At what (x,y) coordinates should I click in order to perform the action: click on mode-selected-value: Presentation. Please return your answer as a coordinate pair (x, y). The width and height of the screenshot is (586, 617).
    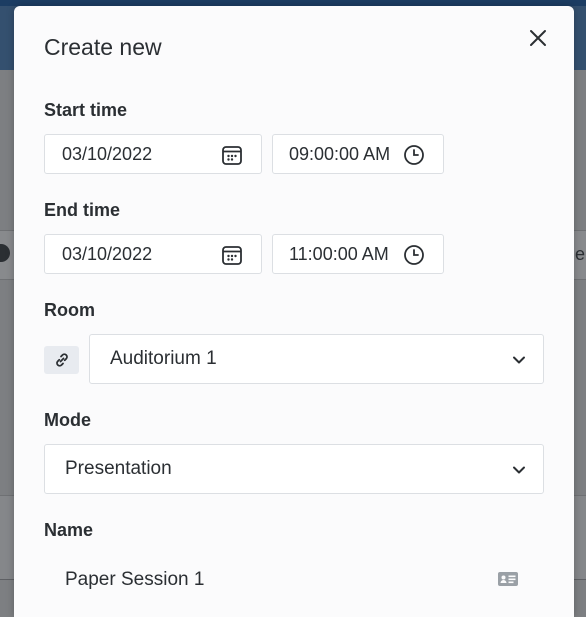
    Looking at the image, I should click on (118, 468).